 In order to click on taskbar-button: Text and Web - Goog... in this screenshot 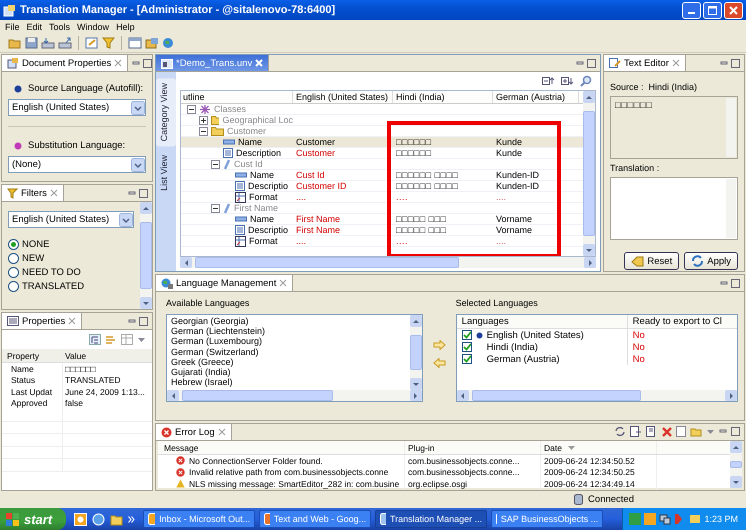, I will do `click(315, 519)`.